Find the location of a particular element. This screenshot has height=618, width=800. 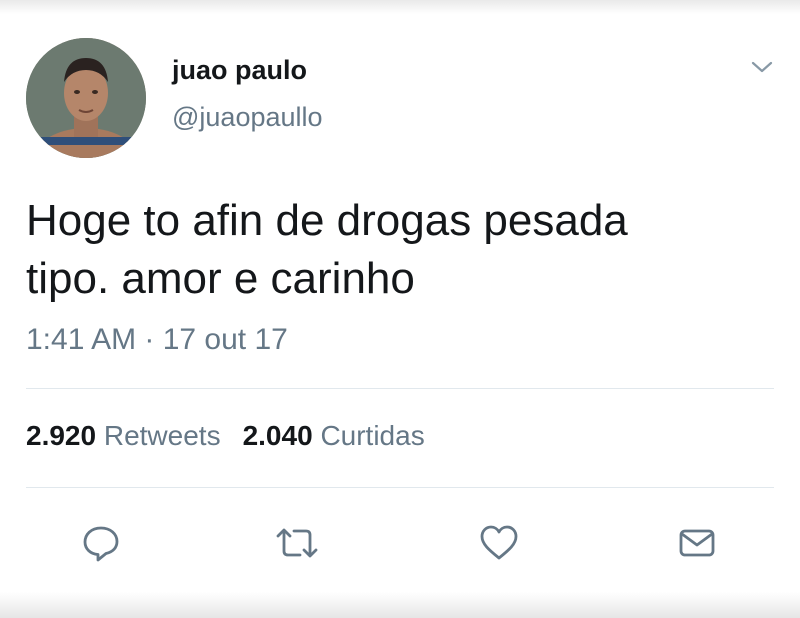

author-display-name: juao paulo is located at coordinates (239, 70).